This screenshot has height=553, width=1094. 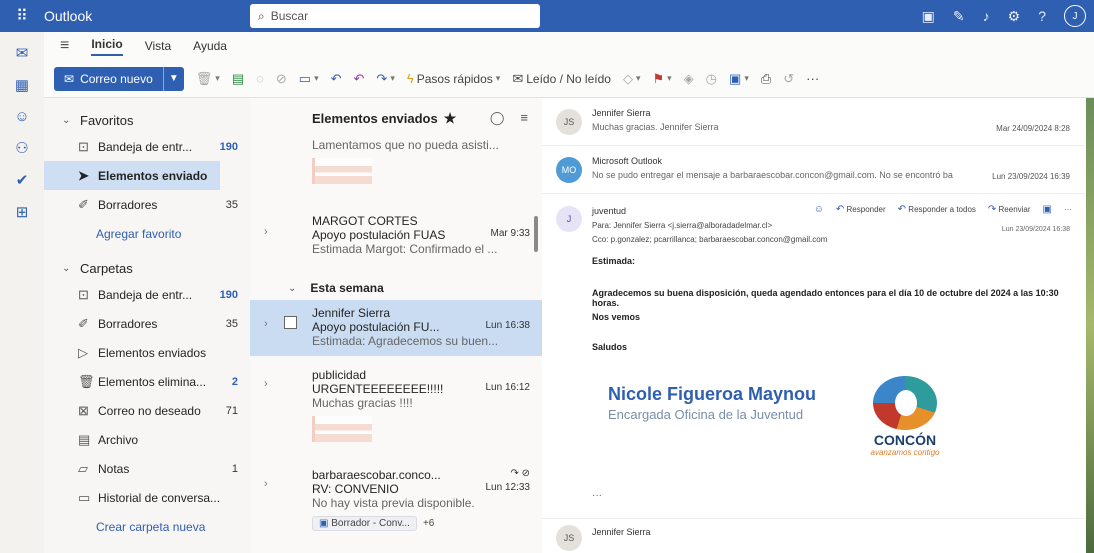 I want to click on more-button: ···, so click(x=812, y=78).